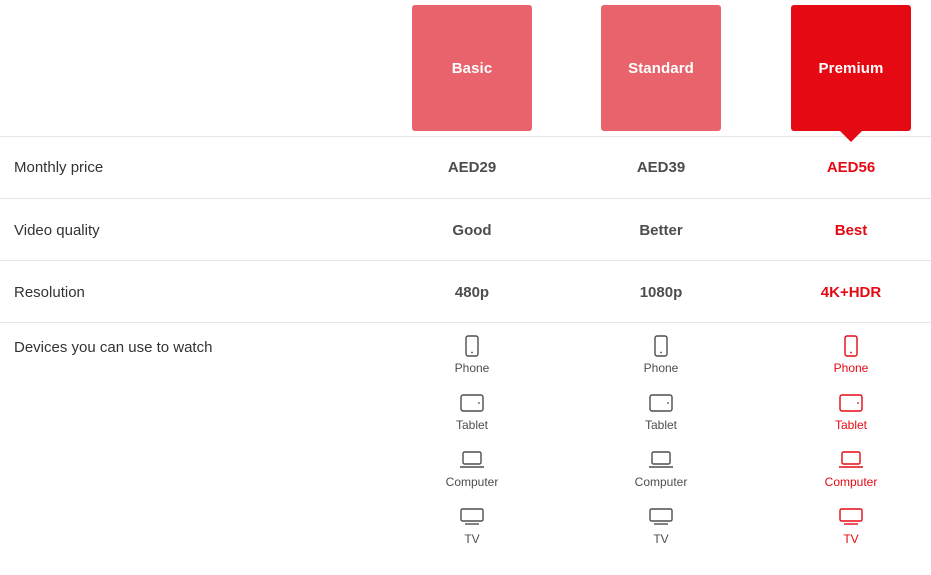  Describe the element at coordinates (851, 230) in the screenshot. I see `cell-video-quality-premium: Best` at that location.